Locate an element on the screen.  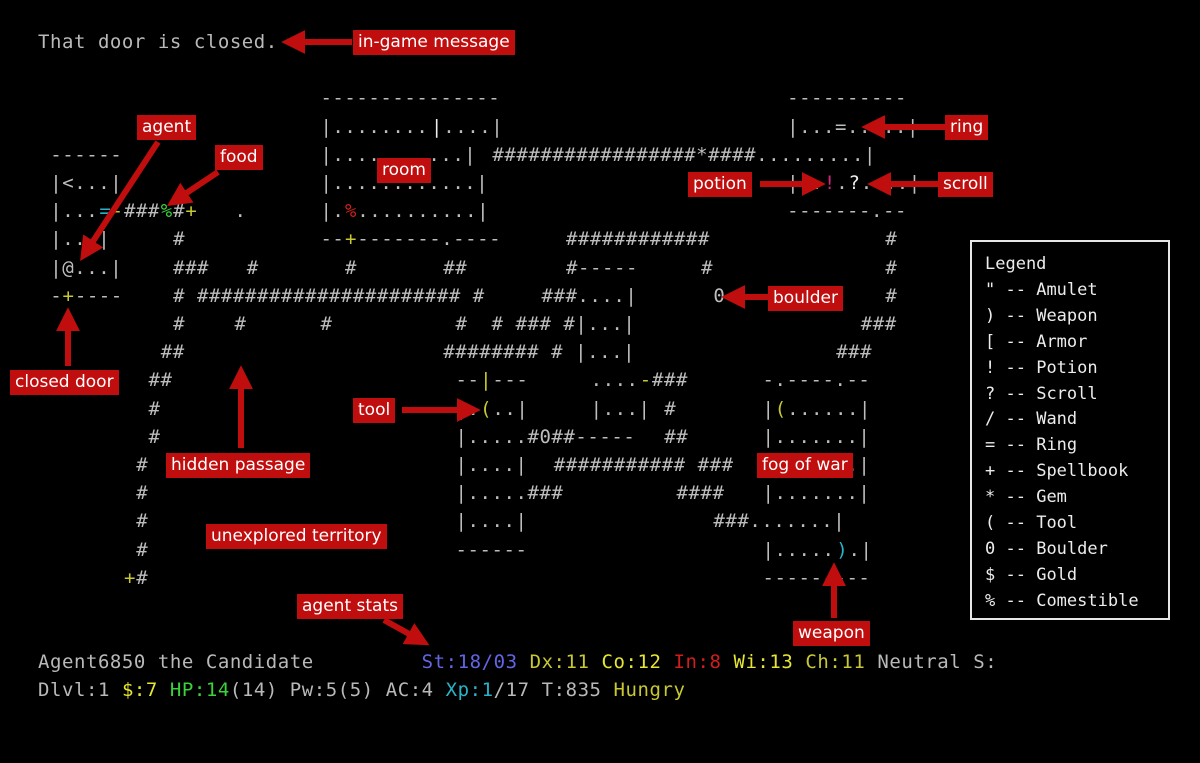
label-potion: potion is located at coordinates (720, 184).